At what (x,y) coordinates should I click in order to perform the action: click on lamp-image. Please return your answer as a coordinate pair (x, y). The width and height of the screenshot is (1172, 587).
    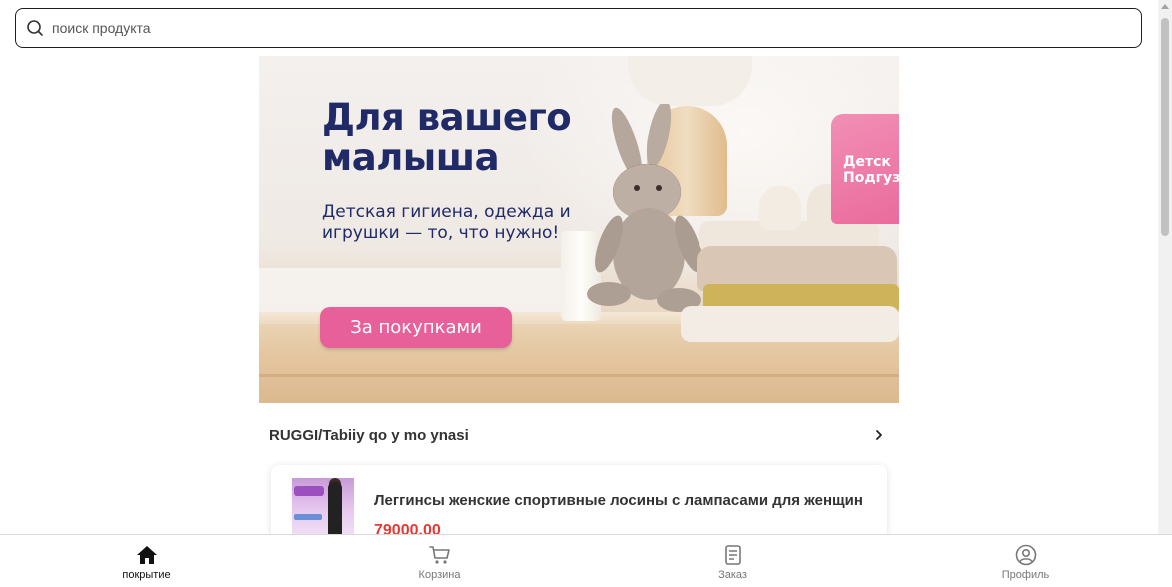
    Looking at the image, I should click on (690, 81).